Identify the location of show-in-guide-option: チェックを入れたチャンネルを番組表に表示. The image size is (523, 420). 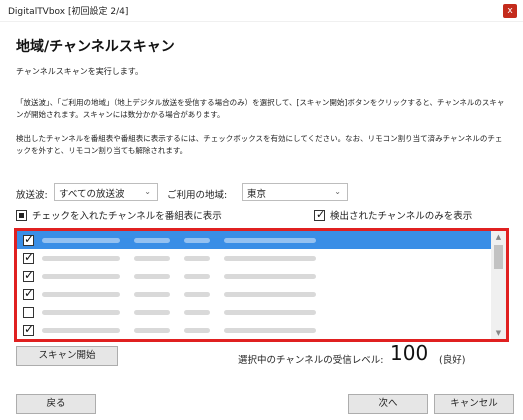
(119, 215).